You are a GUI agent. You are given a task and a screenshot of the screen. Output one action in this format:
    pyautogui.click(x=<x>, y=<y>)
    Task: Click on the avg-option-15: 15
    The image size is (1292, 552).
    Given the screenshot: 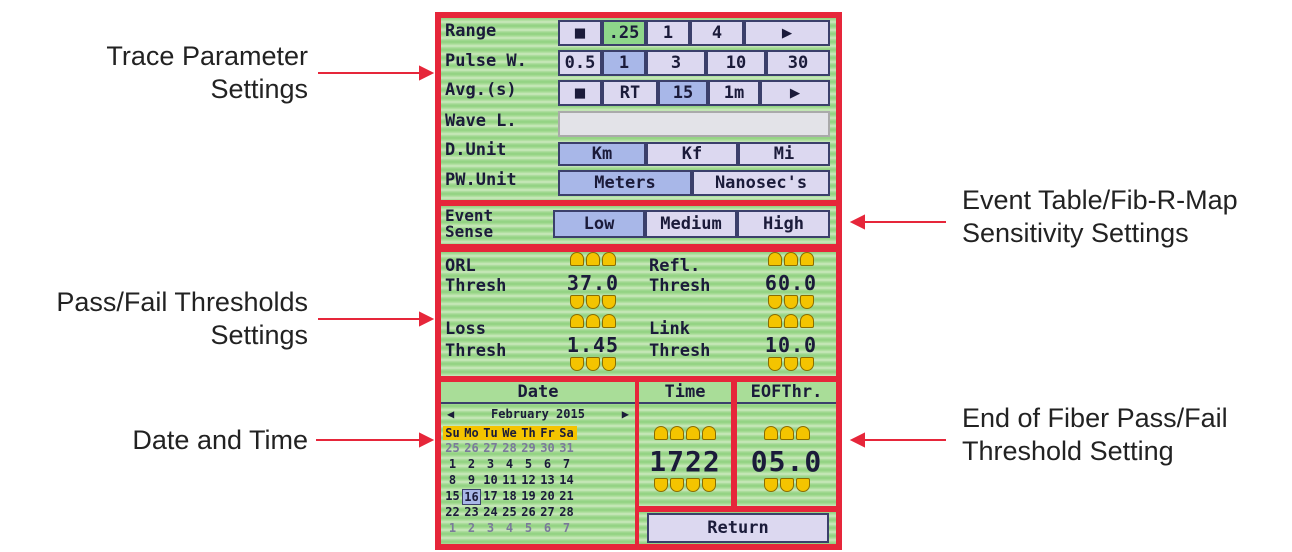 What is the action you would take?
    pyautogui.click(x=683, y=93)
    